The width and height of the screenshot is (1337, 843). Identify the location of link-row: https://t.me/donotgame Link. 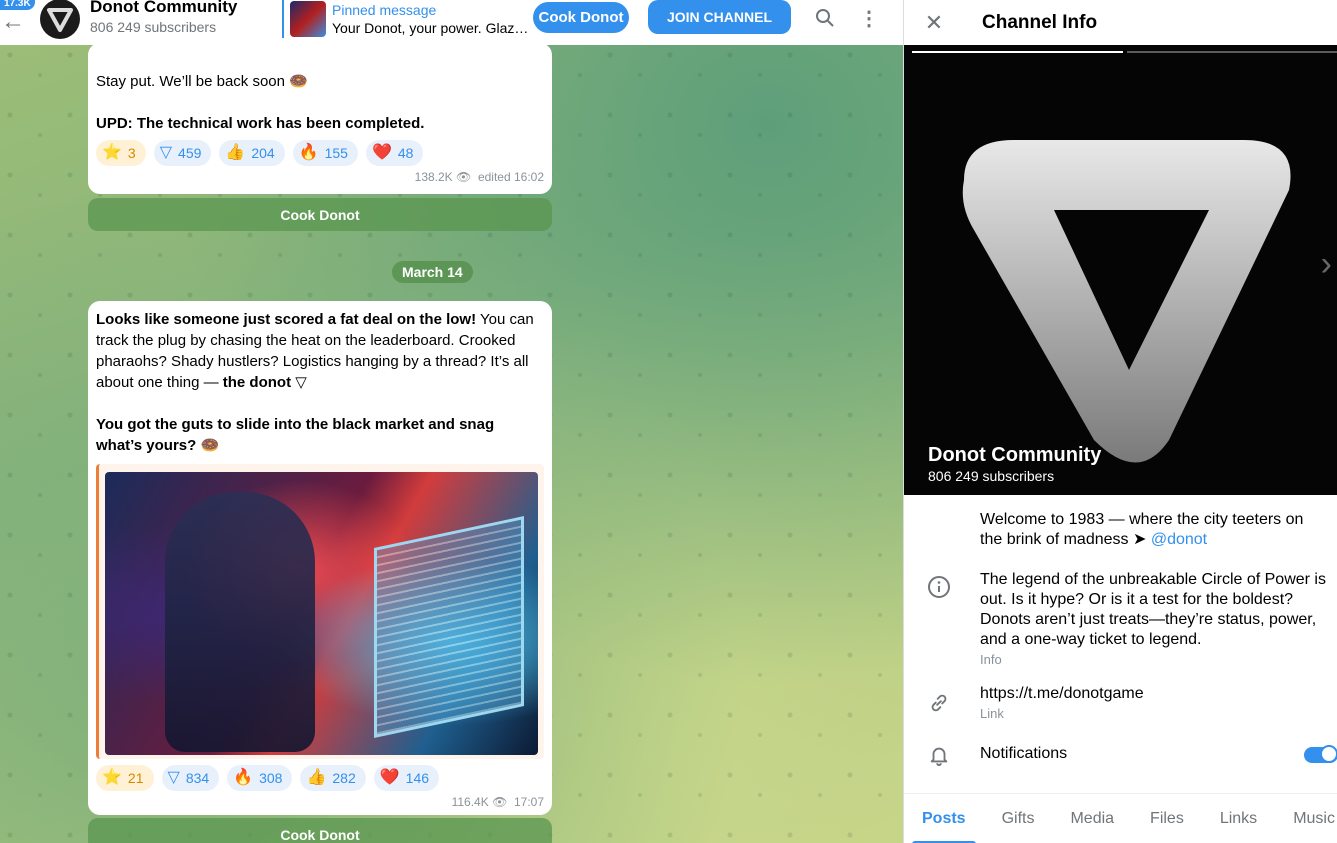
(1120, 704).